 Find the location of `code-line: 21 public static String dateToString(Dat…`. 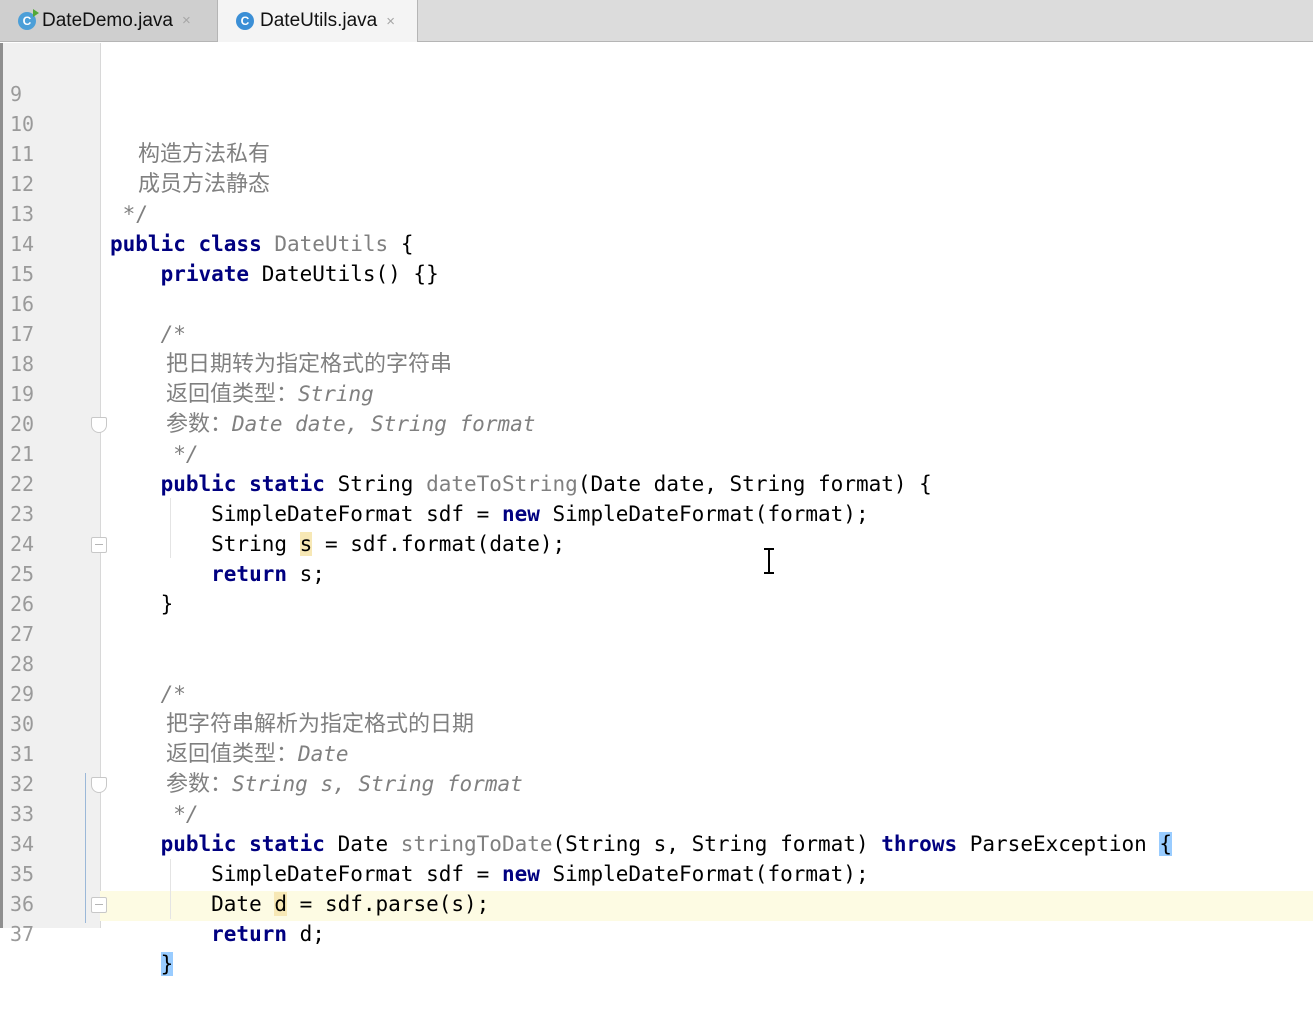

code-line: 21 public static String dateToString(Dat… is located at coordinates (656, 452).